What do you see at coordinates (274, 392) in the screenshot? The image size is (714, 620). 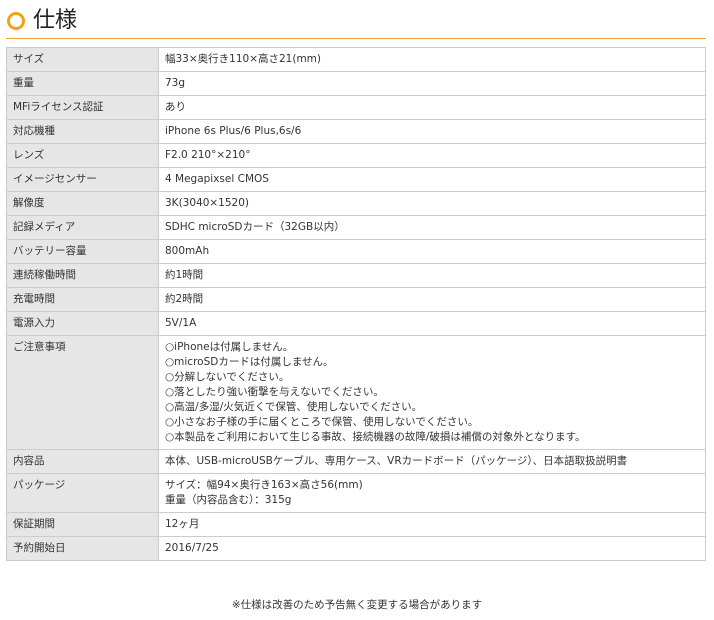 I see `spec-value-line: ○落としたり強い衝撃を与えないでください。` at bounding box center [274, 392].